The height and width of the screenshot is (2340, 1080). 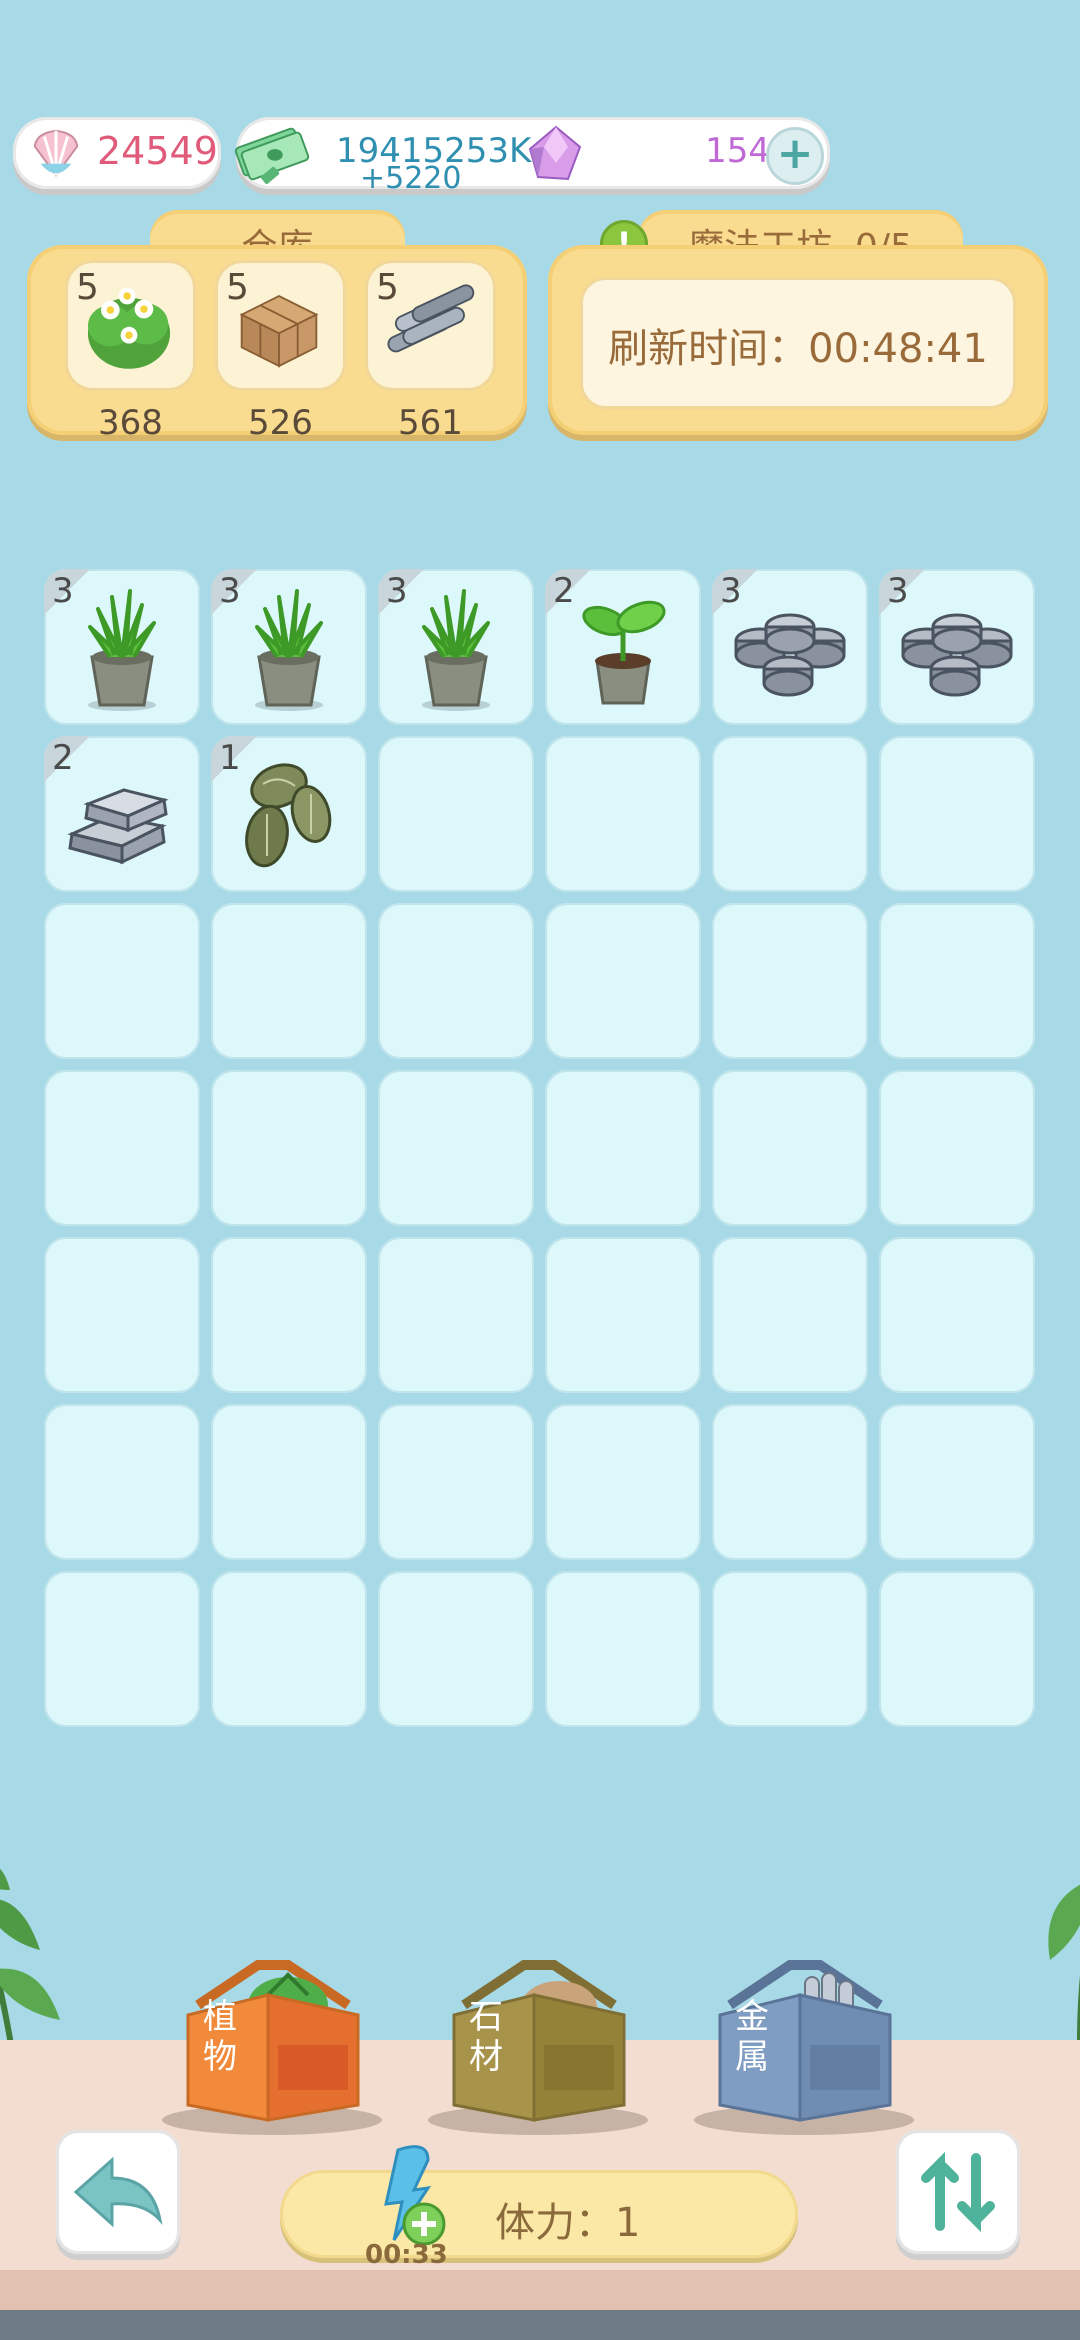 I want to click on shell-count: 24549, so click(x=157, y=151).